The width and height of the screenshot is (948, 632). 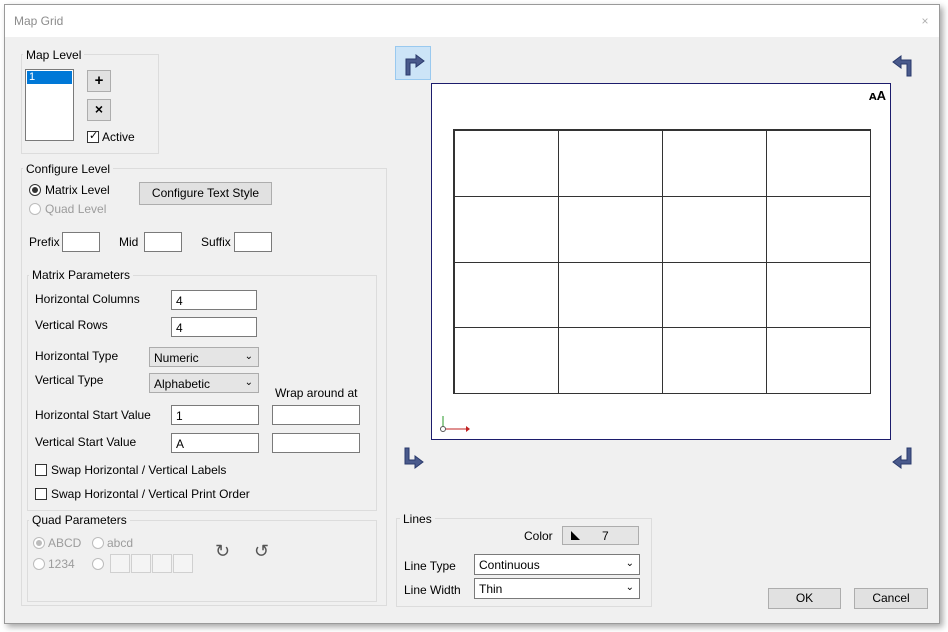 What do you see at coordinates (414, 458) in the screenshot?
I see `corner-bottom-left-icon` at bounding box center [414, 458].